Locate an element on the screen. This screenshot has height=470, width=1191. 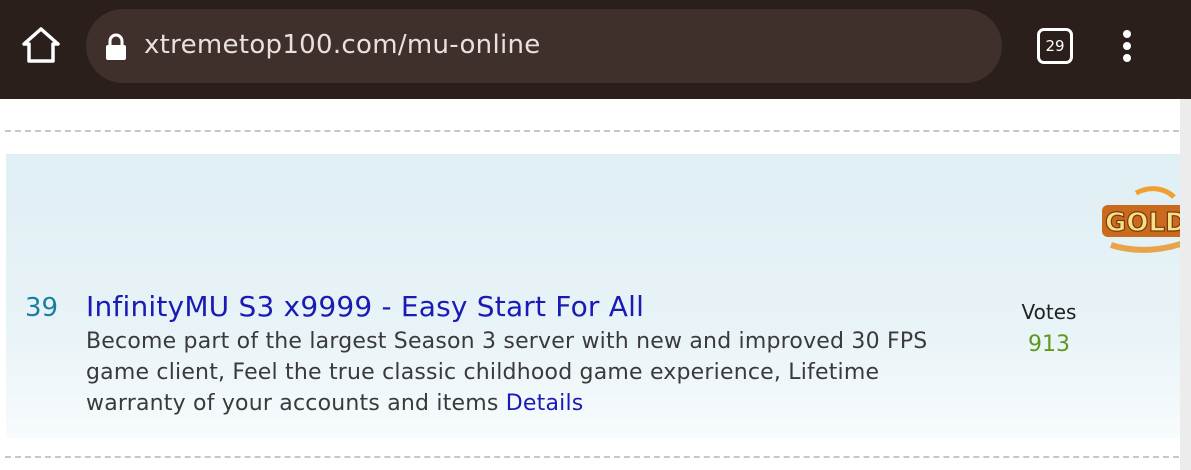
svg-text: GOLD is located at coordinates (1146, 223).